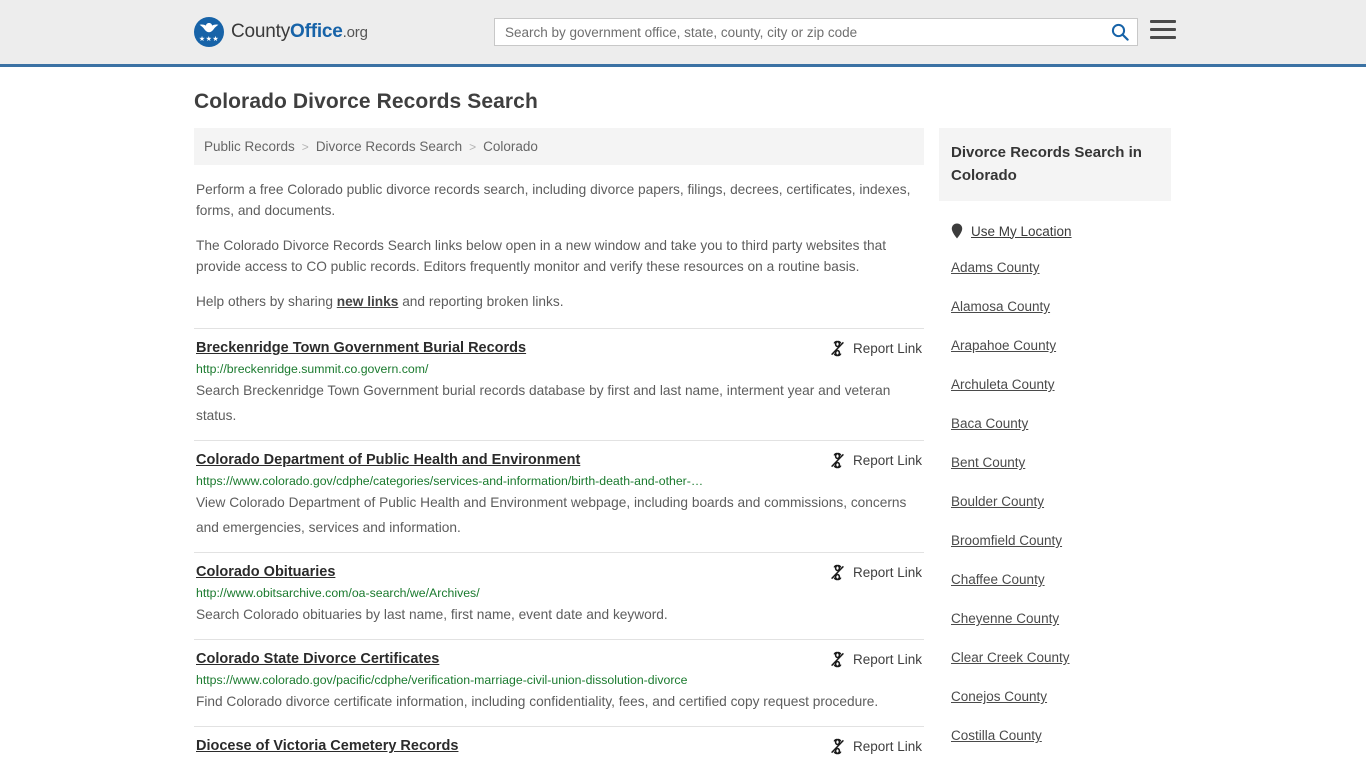  I want to click on list-item: Arapahoe County, so click(1061, 346).